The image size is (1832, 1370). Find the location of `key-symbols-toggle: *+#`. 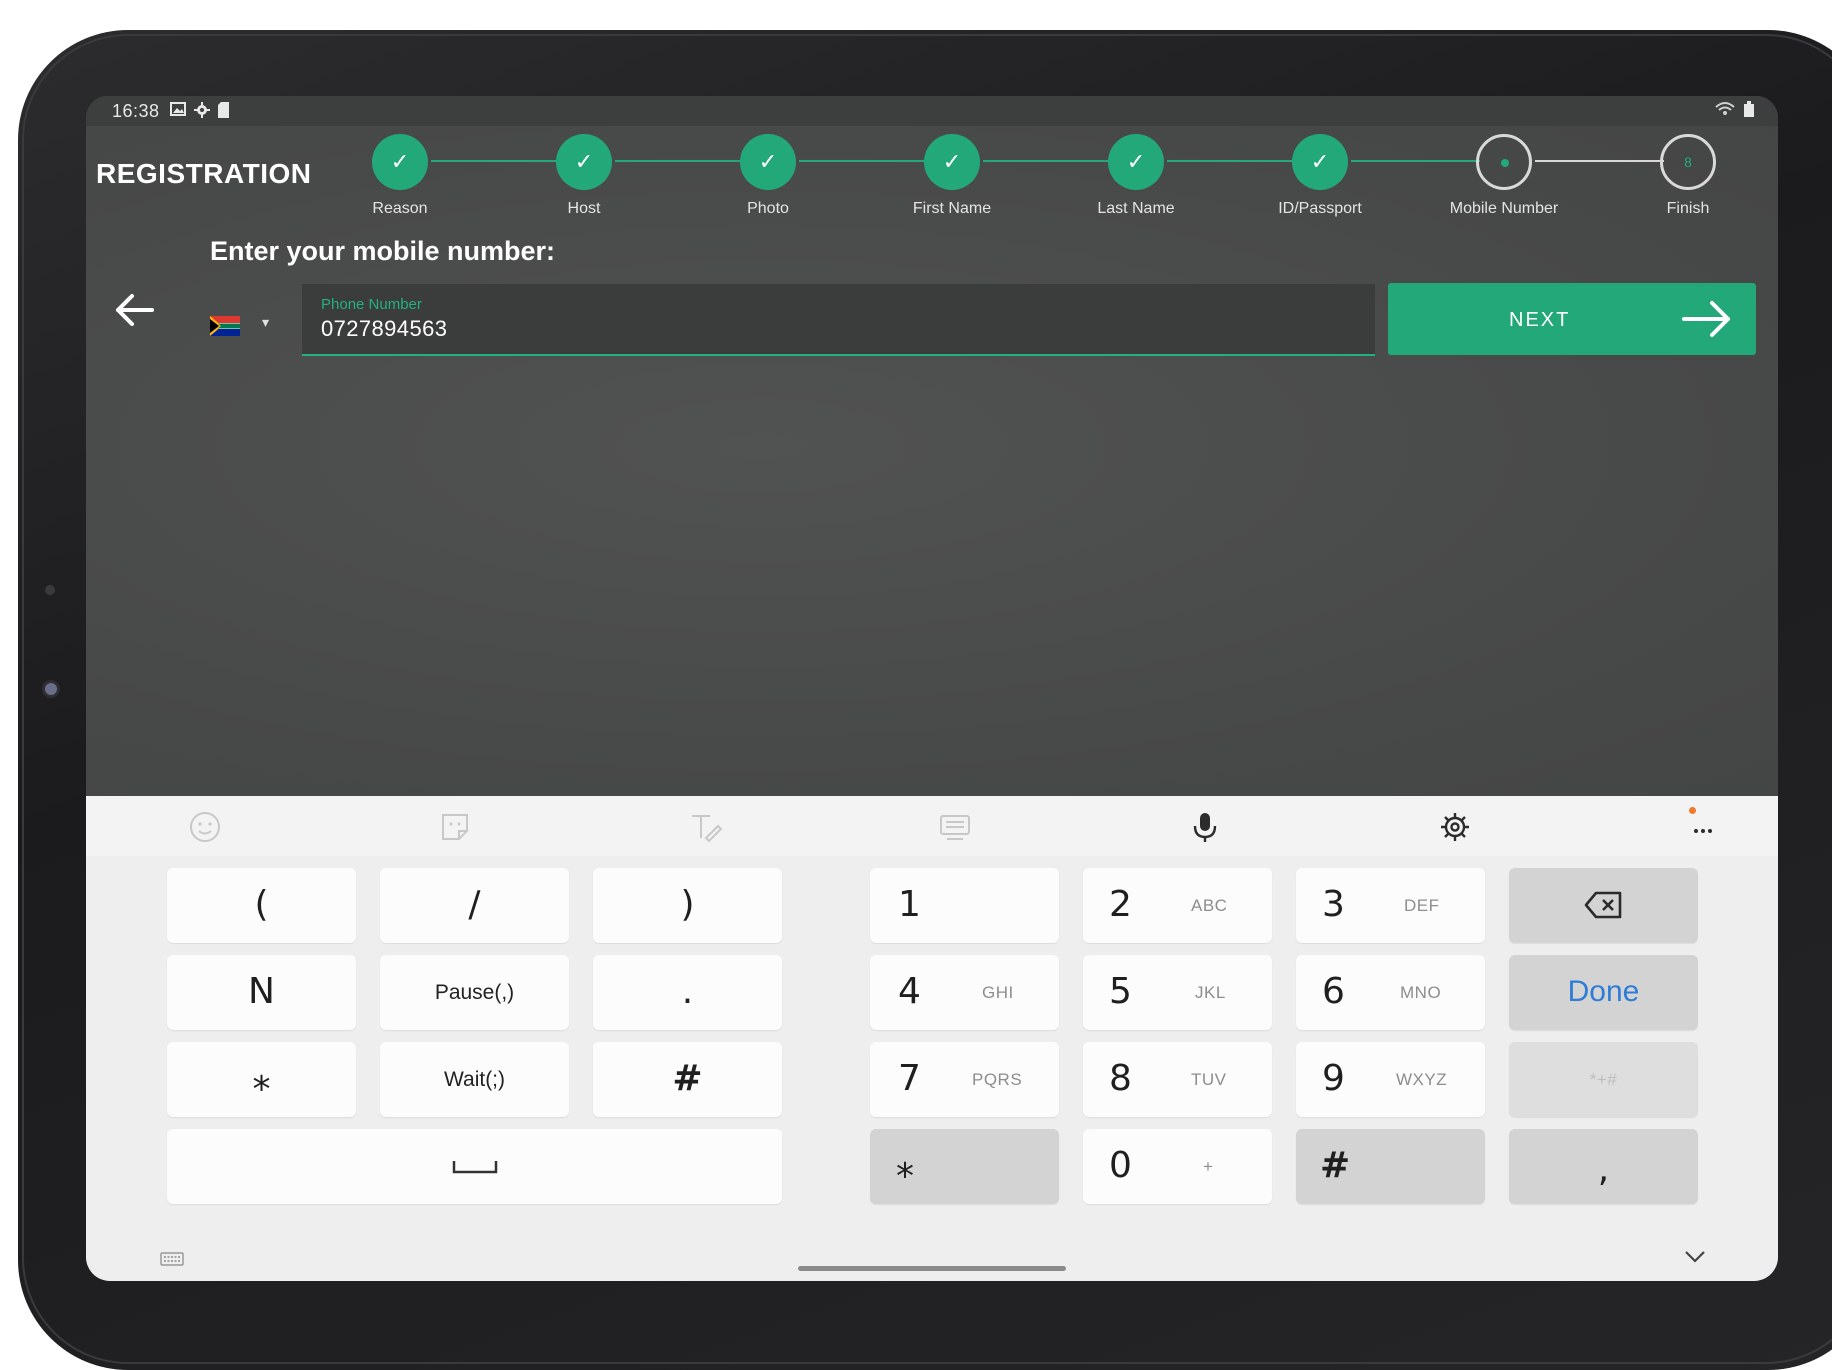

key-symbols-toggle: *+# is located at coordinates (1603, 1079).